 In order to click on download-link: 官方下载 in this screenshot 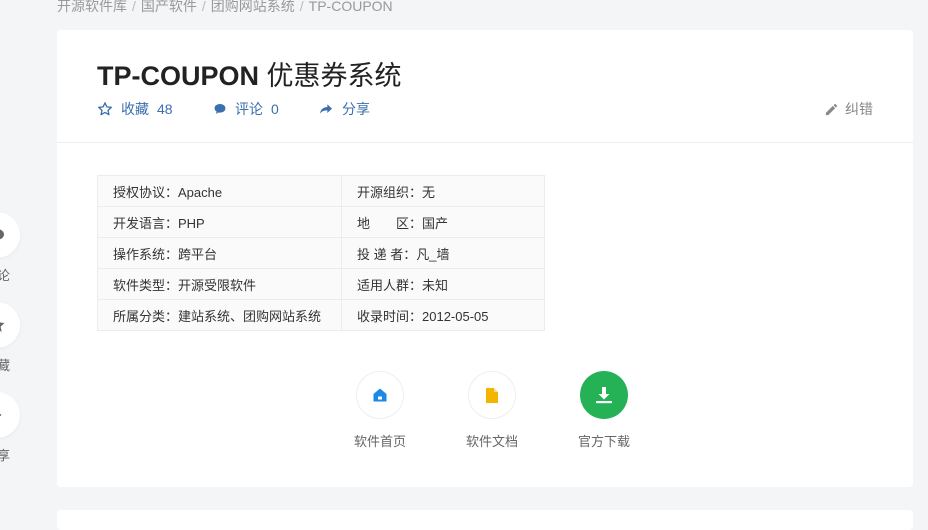, I will do `click(604, 410)`.